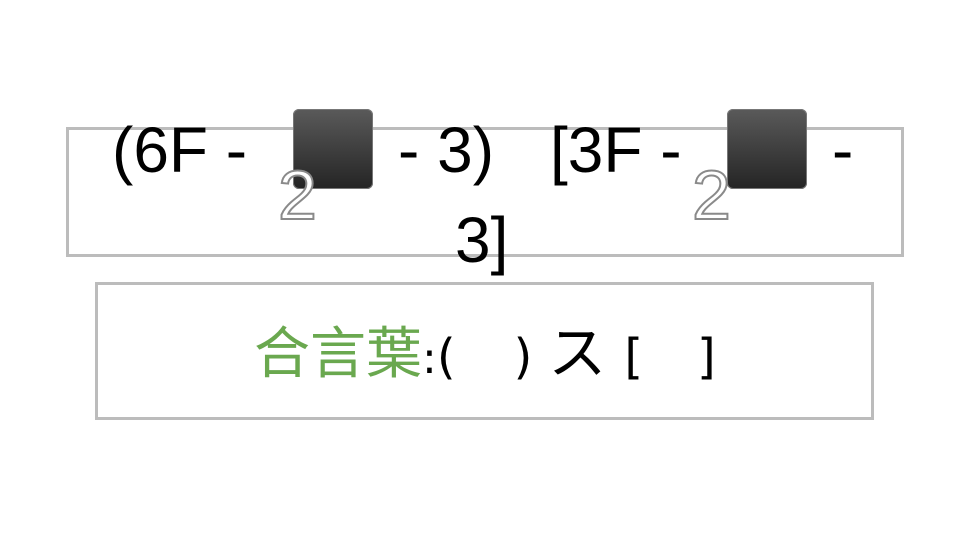 This screenshot has height=540, width=960. Describe the element at coordinates (523, 357) in the screenshot. I see `paren-close: )` at that location.